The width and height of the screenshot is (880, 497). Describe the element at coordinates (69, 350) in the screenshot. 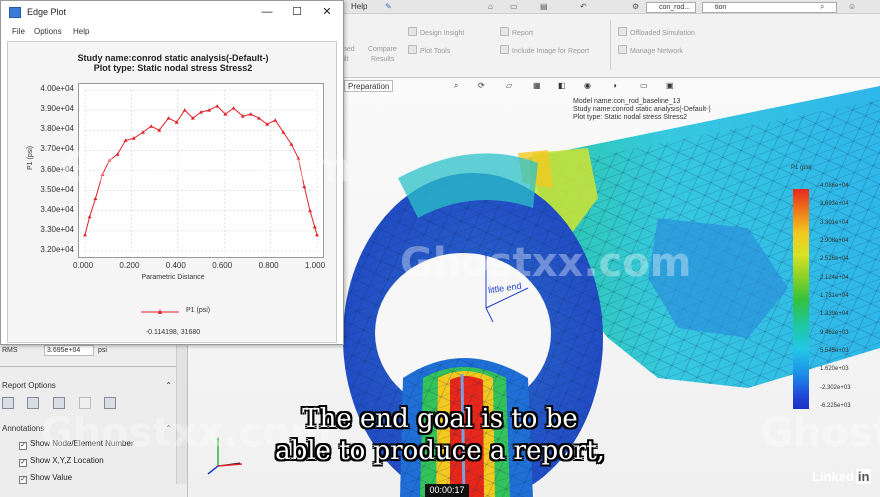

I see `rms-value: 3.695e+04` at that location.